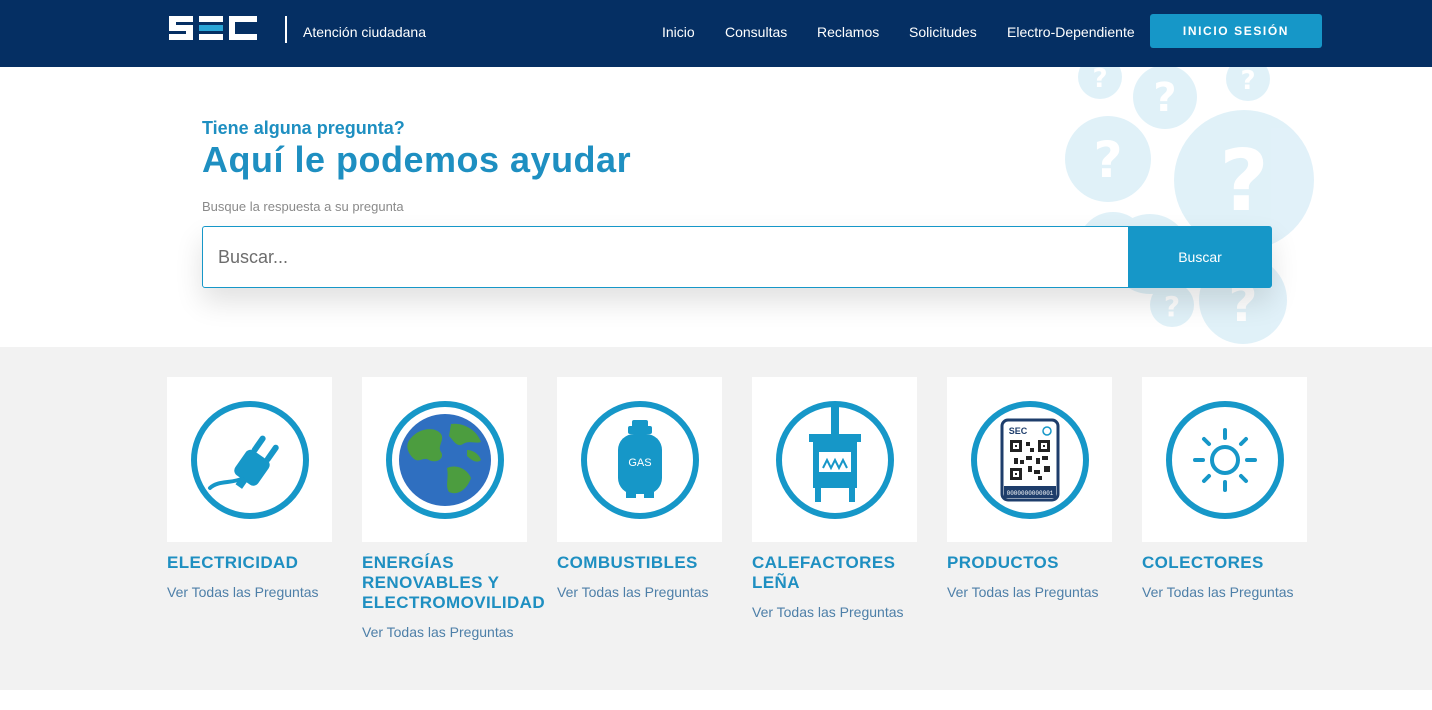 This screenshot has height=710, width=1432. Describe the element at coordinates (303, 128) in the screenshot. I see `hero-kicker: Tiene alguna pregunta?` at that location.